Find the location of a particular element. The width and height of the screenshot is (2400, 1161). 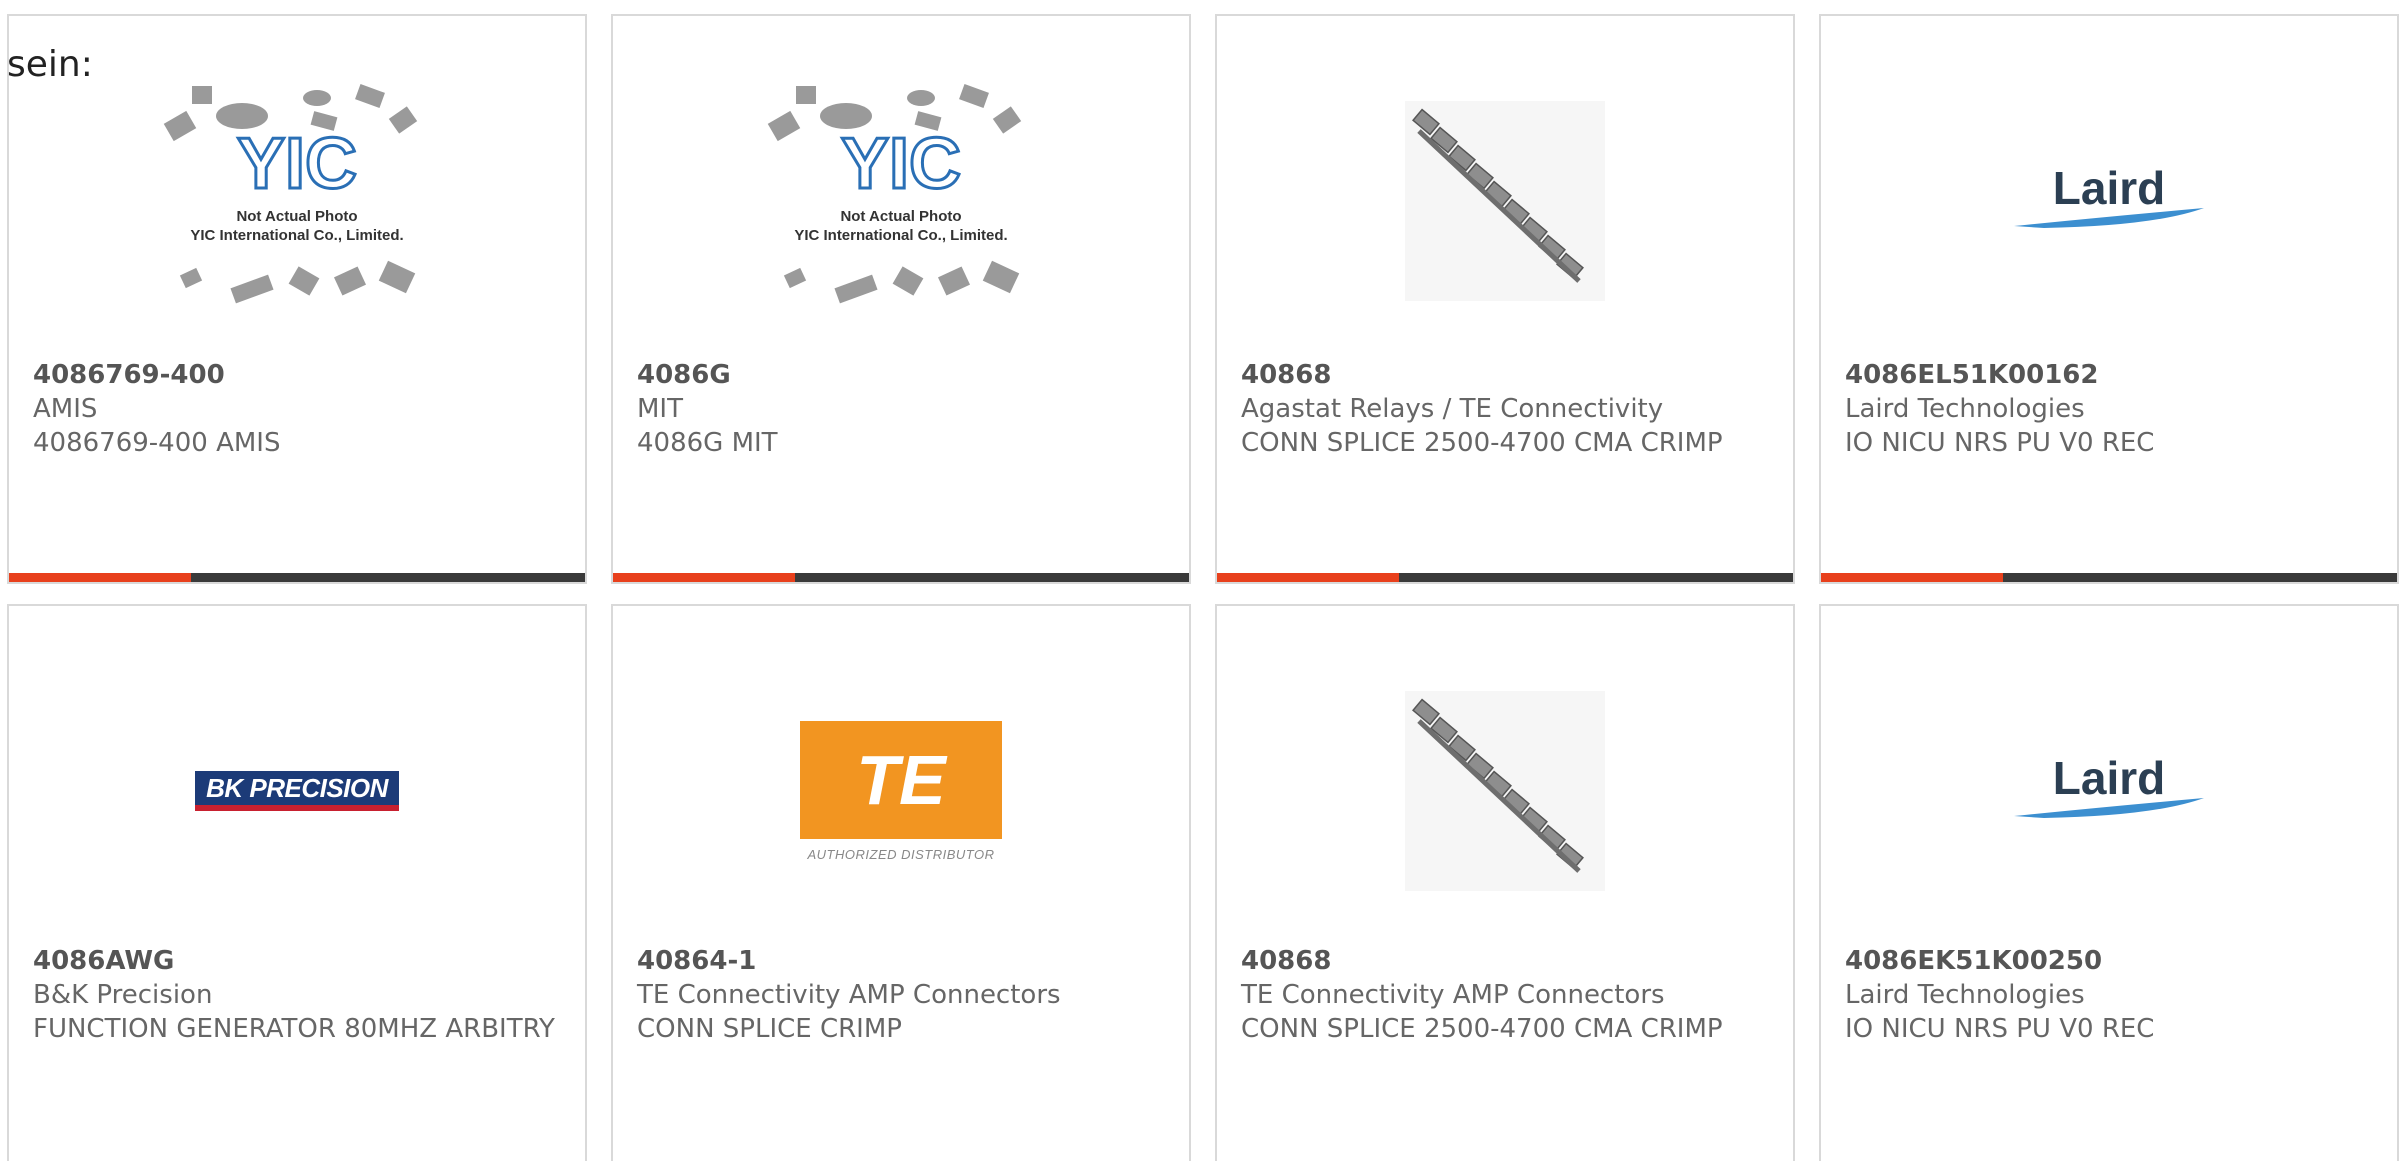

description: CONN SPLICE CRIMP is located at coordinates (769, 1029).